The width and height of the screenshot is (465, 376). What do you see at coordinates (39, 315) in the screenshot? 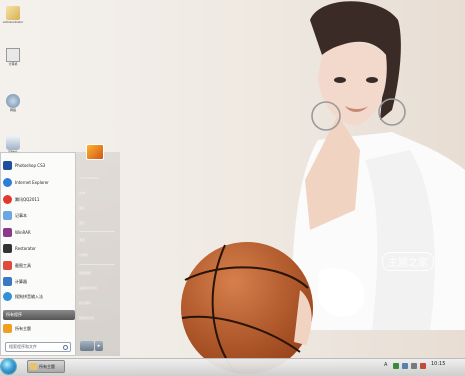
I see `all-programs-button: 所有程序` at bounding box center [39, 315].